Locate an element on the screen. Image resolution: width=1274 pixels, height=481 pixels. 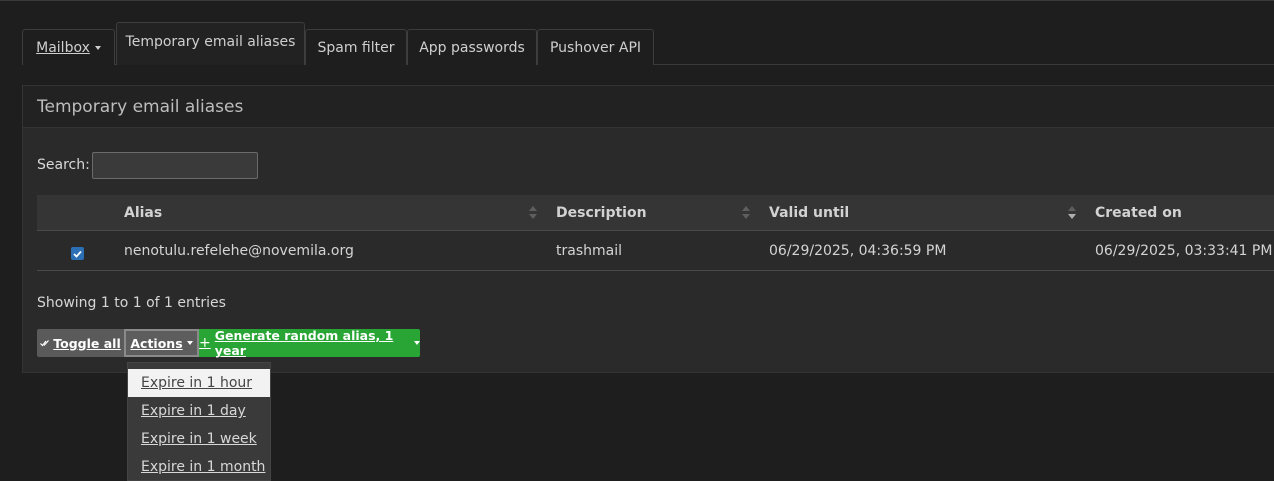
generate-label: Generate random alias, 1 year is located at coordinates (304, 343).